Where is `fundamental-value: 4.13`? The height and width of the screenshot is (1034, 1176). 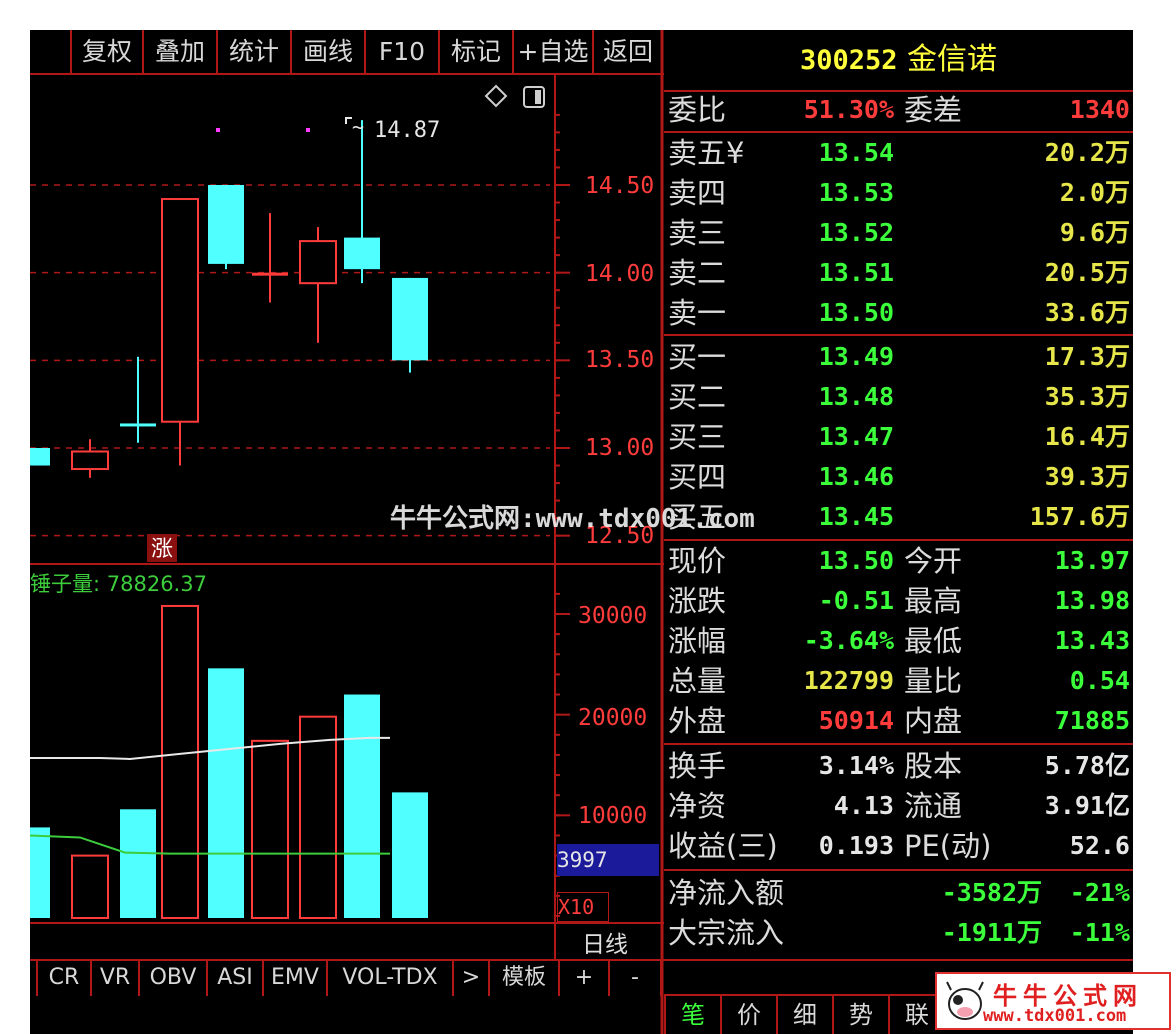
fundamental-value: 4.13 is located at coordinates (863, 805).